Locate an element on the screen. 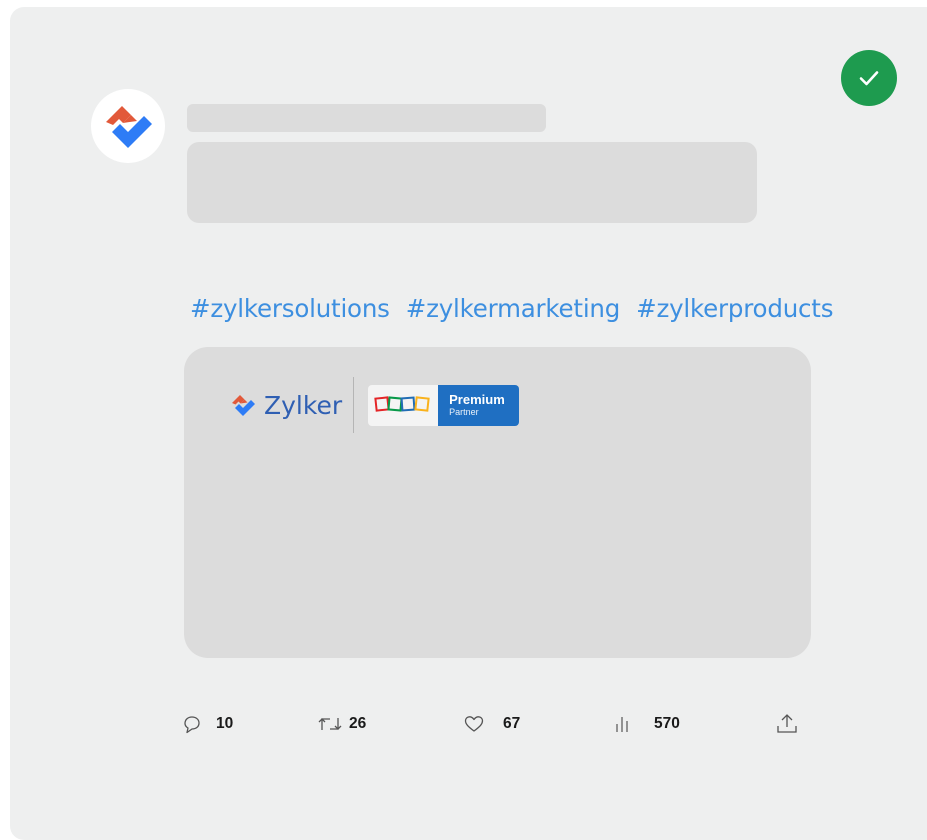  action-bar: 10 26 67 570 is located at coordinates (463, 724).